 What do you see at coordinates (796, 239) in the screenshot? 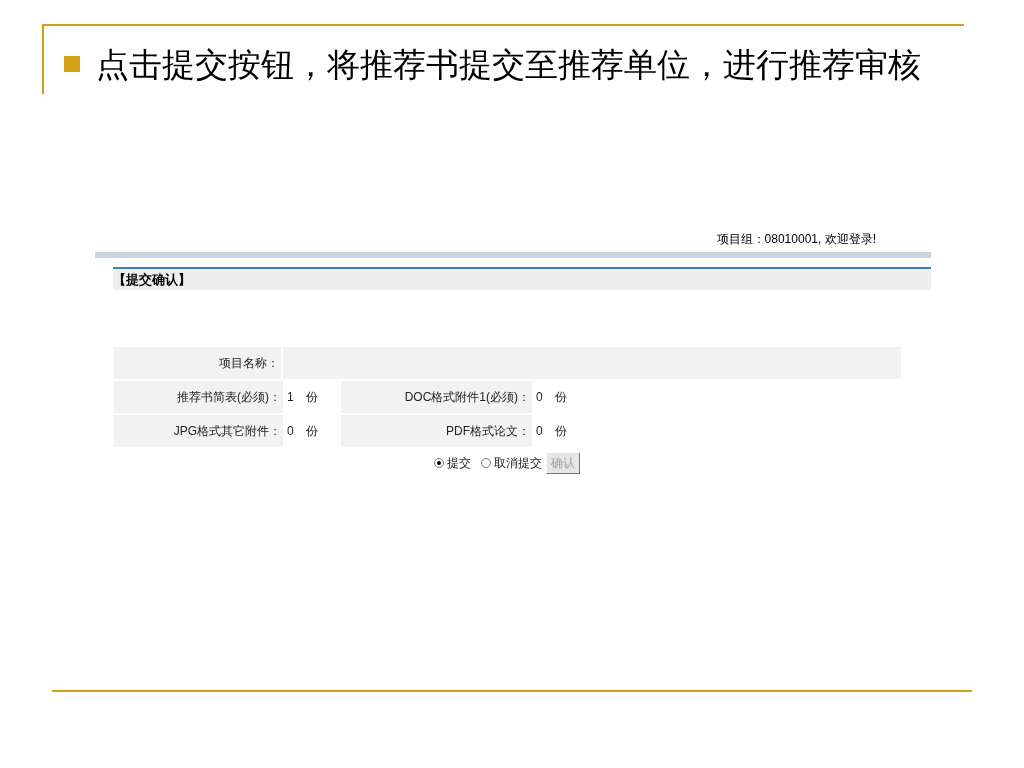
I see `welcome-text: 项目组：08010001, 欢迎登录!` at bounding box center [796, 239].